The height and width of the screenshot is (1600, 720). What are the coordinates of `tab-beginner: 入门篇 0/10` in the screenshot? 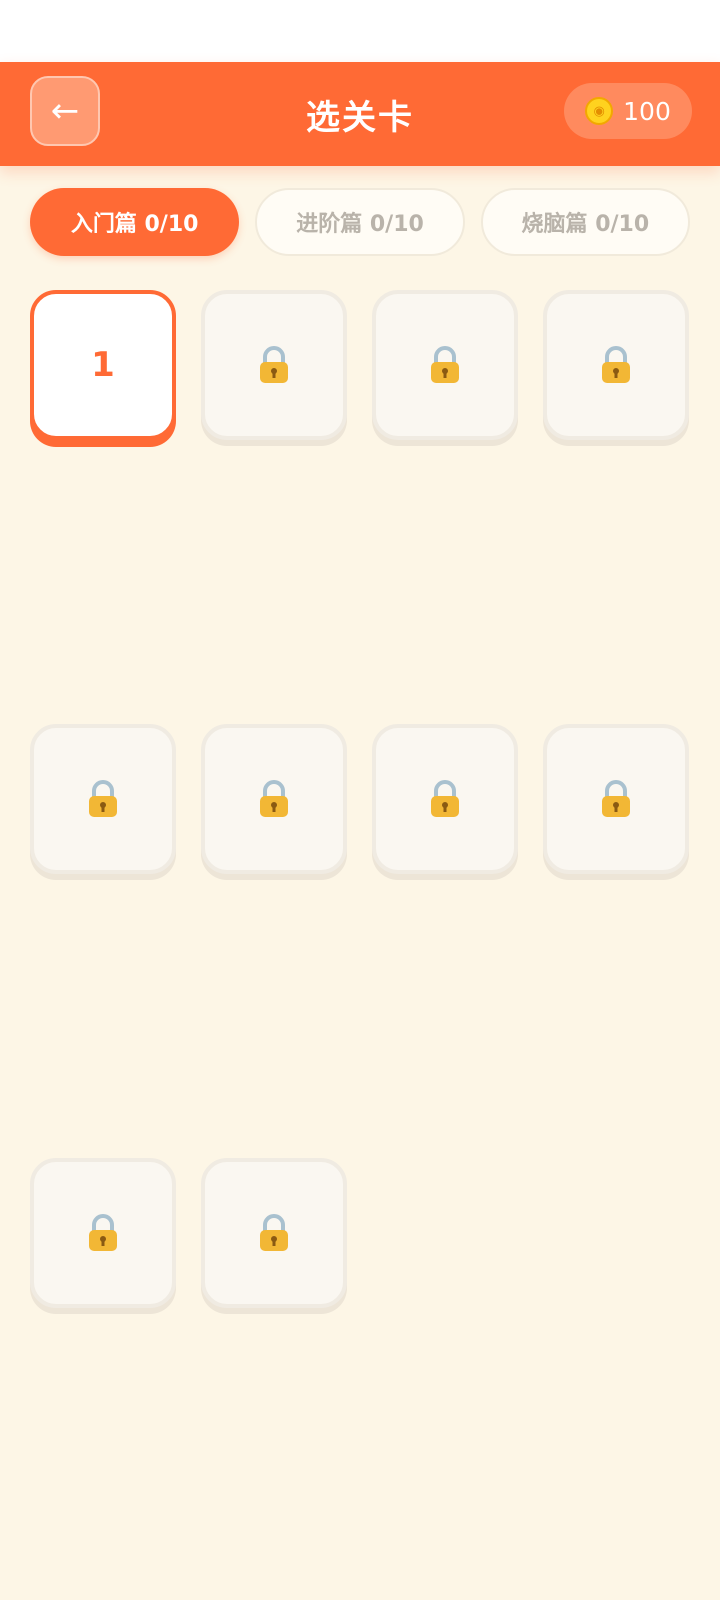 It's located at (135, 222).